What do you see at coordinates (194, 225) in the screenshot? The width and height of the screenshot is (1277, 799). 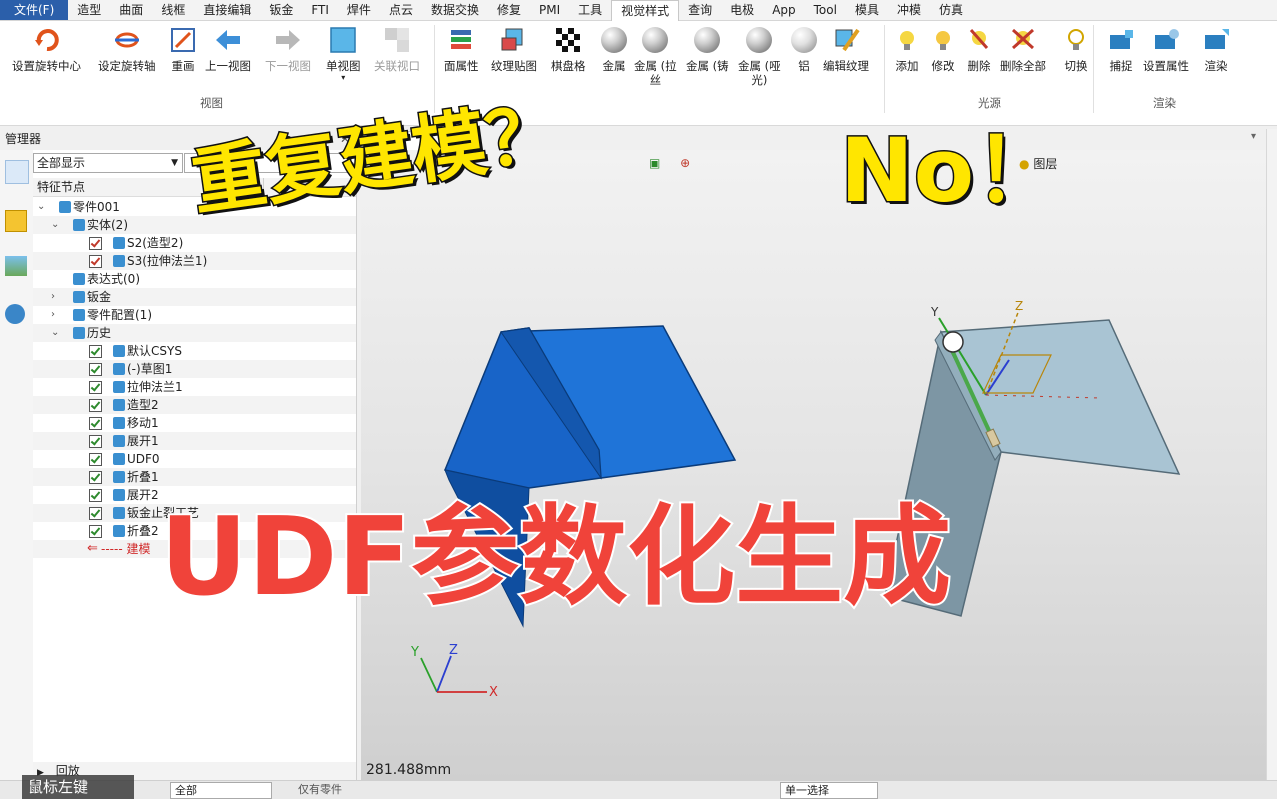 I see `tree-row: ⌄ 实体(2)` at bounding box center [194, 225].